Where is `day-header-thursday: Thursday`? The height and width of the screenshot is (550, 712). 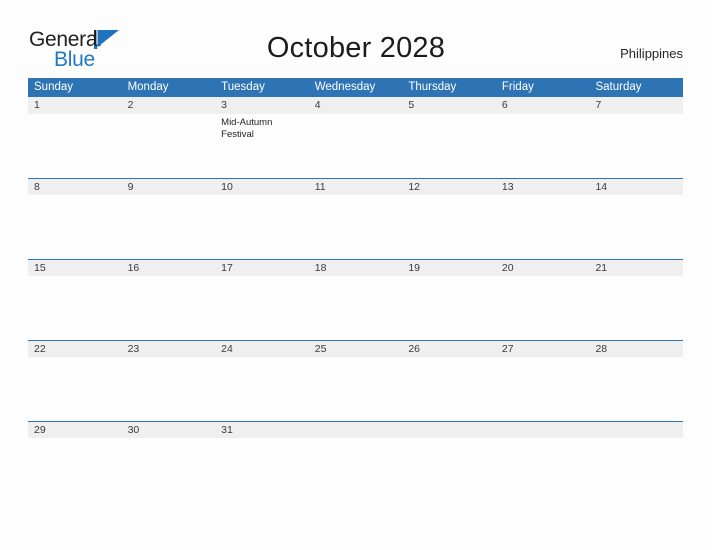 day-header-thursday: Thursday is located at coordinates (432, 87).